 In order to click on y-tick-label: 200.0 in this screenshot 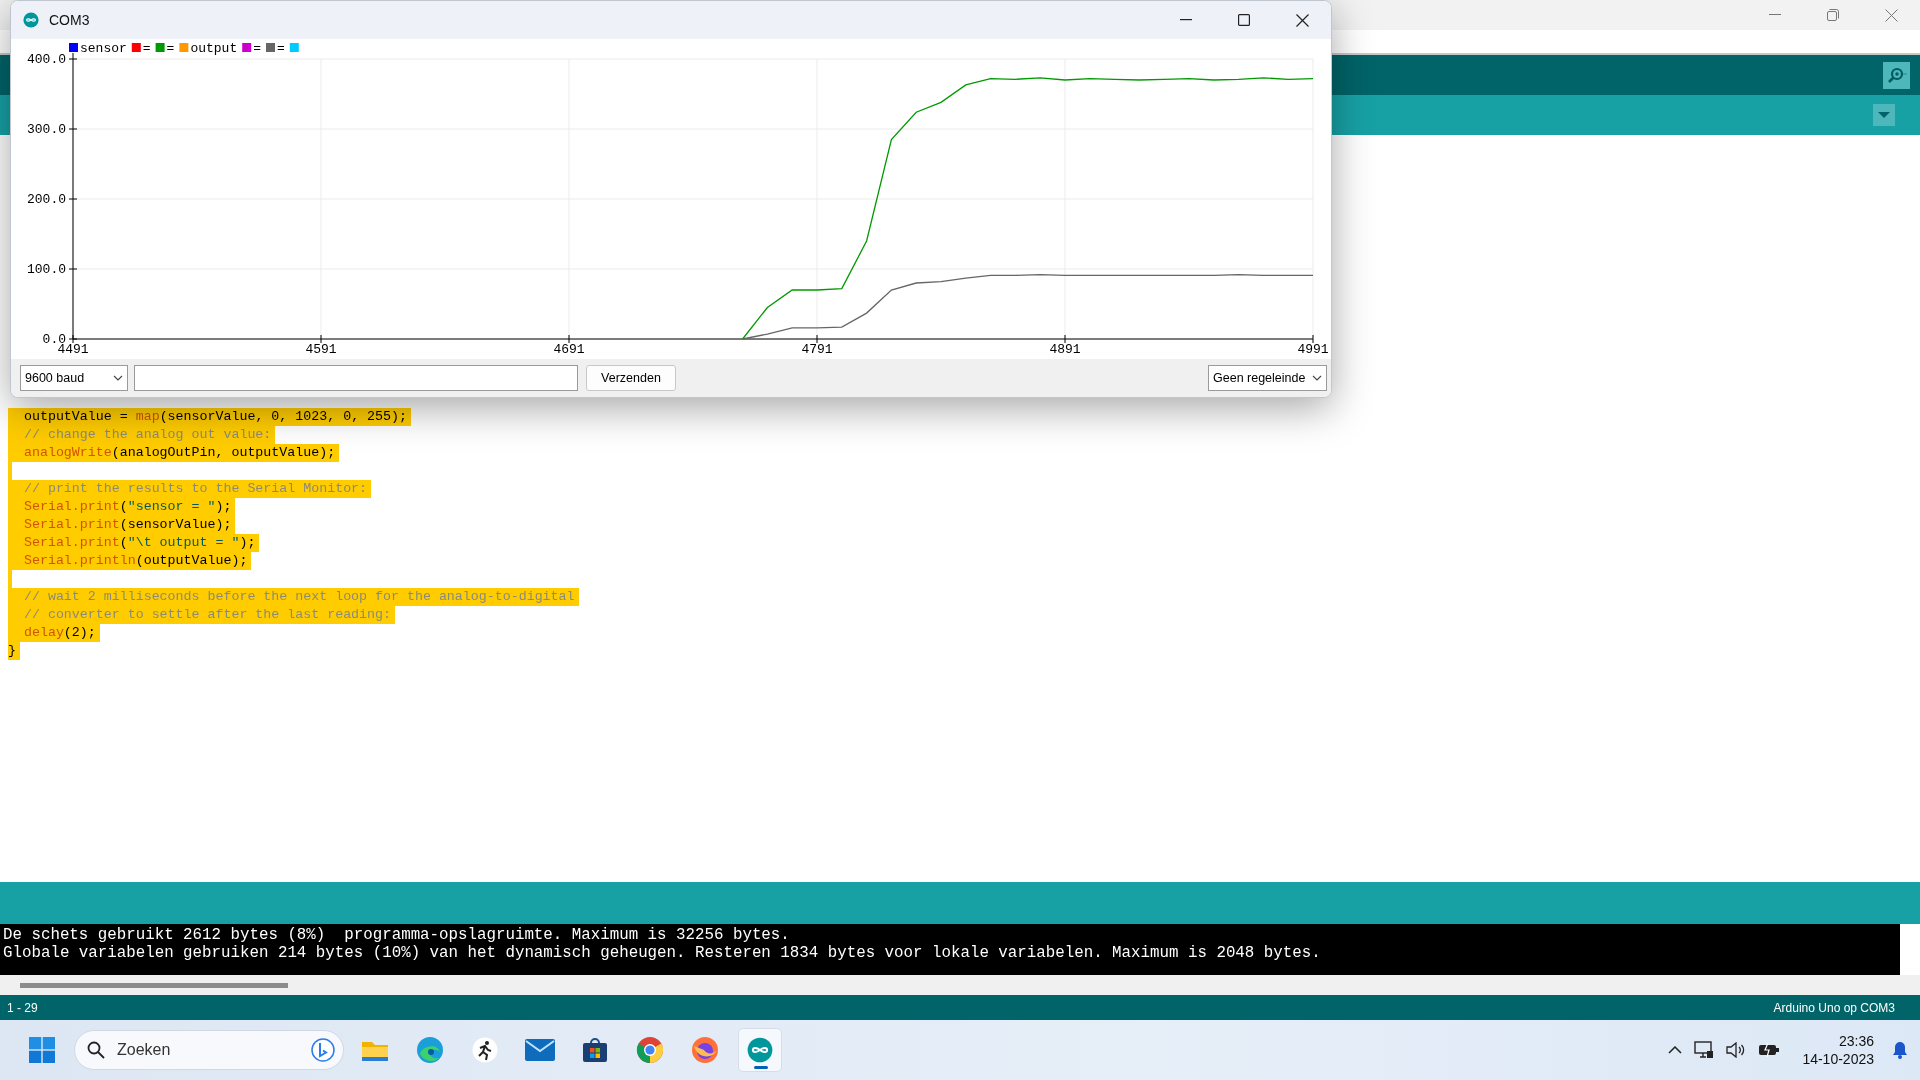, I will do `click(46, 199)`.